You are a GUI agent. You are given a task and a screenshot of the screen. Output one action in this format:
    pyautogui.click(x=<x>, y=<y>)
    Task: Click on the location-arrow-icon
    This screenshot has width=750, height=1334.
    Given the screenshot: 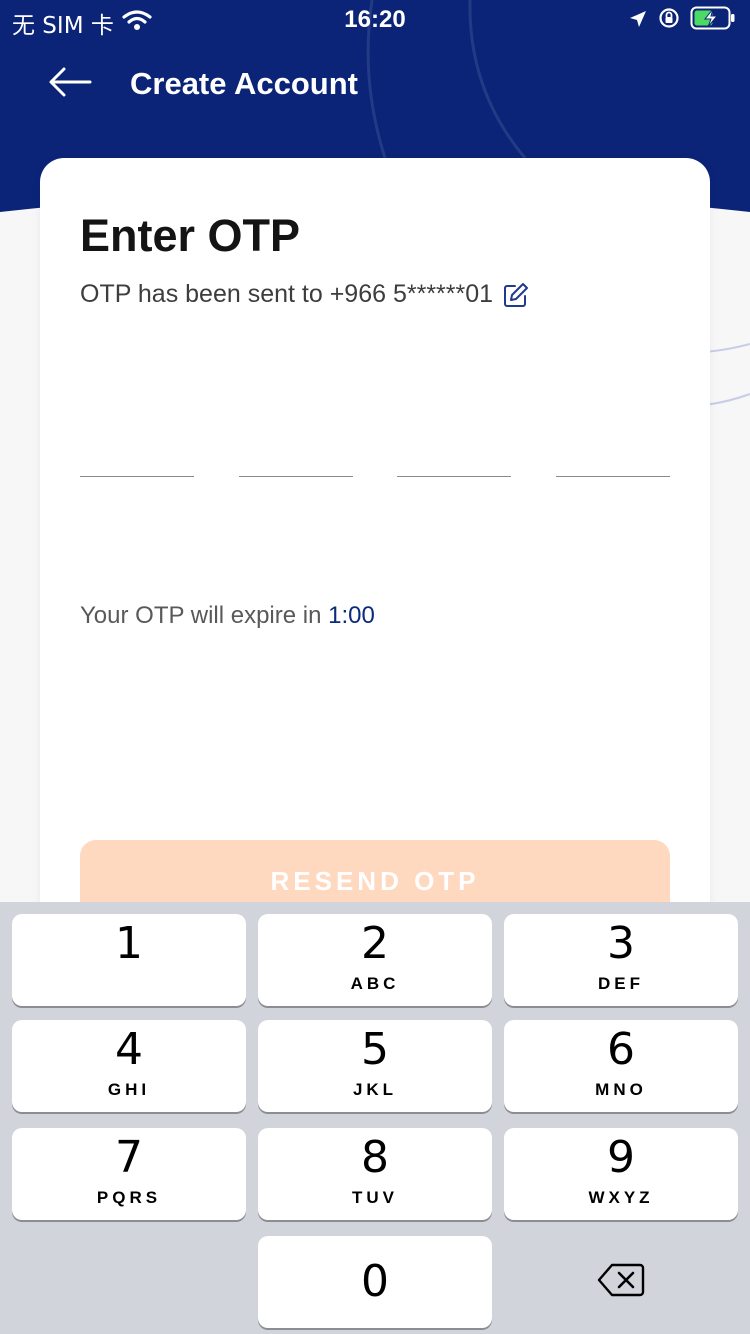 What is the action you would take?
    pyautogui.click(x=638, y=22)
    